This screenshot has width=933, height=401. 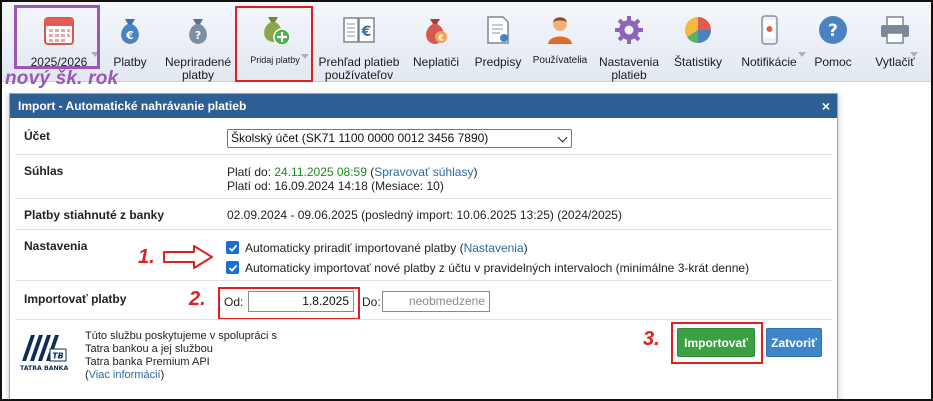 I want to click on more-info-link: Viac informácií, so click(x=125, y=375).